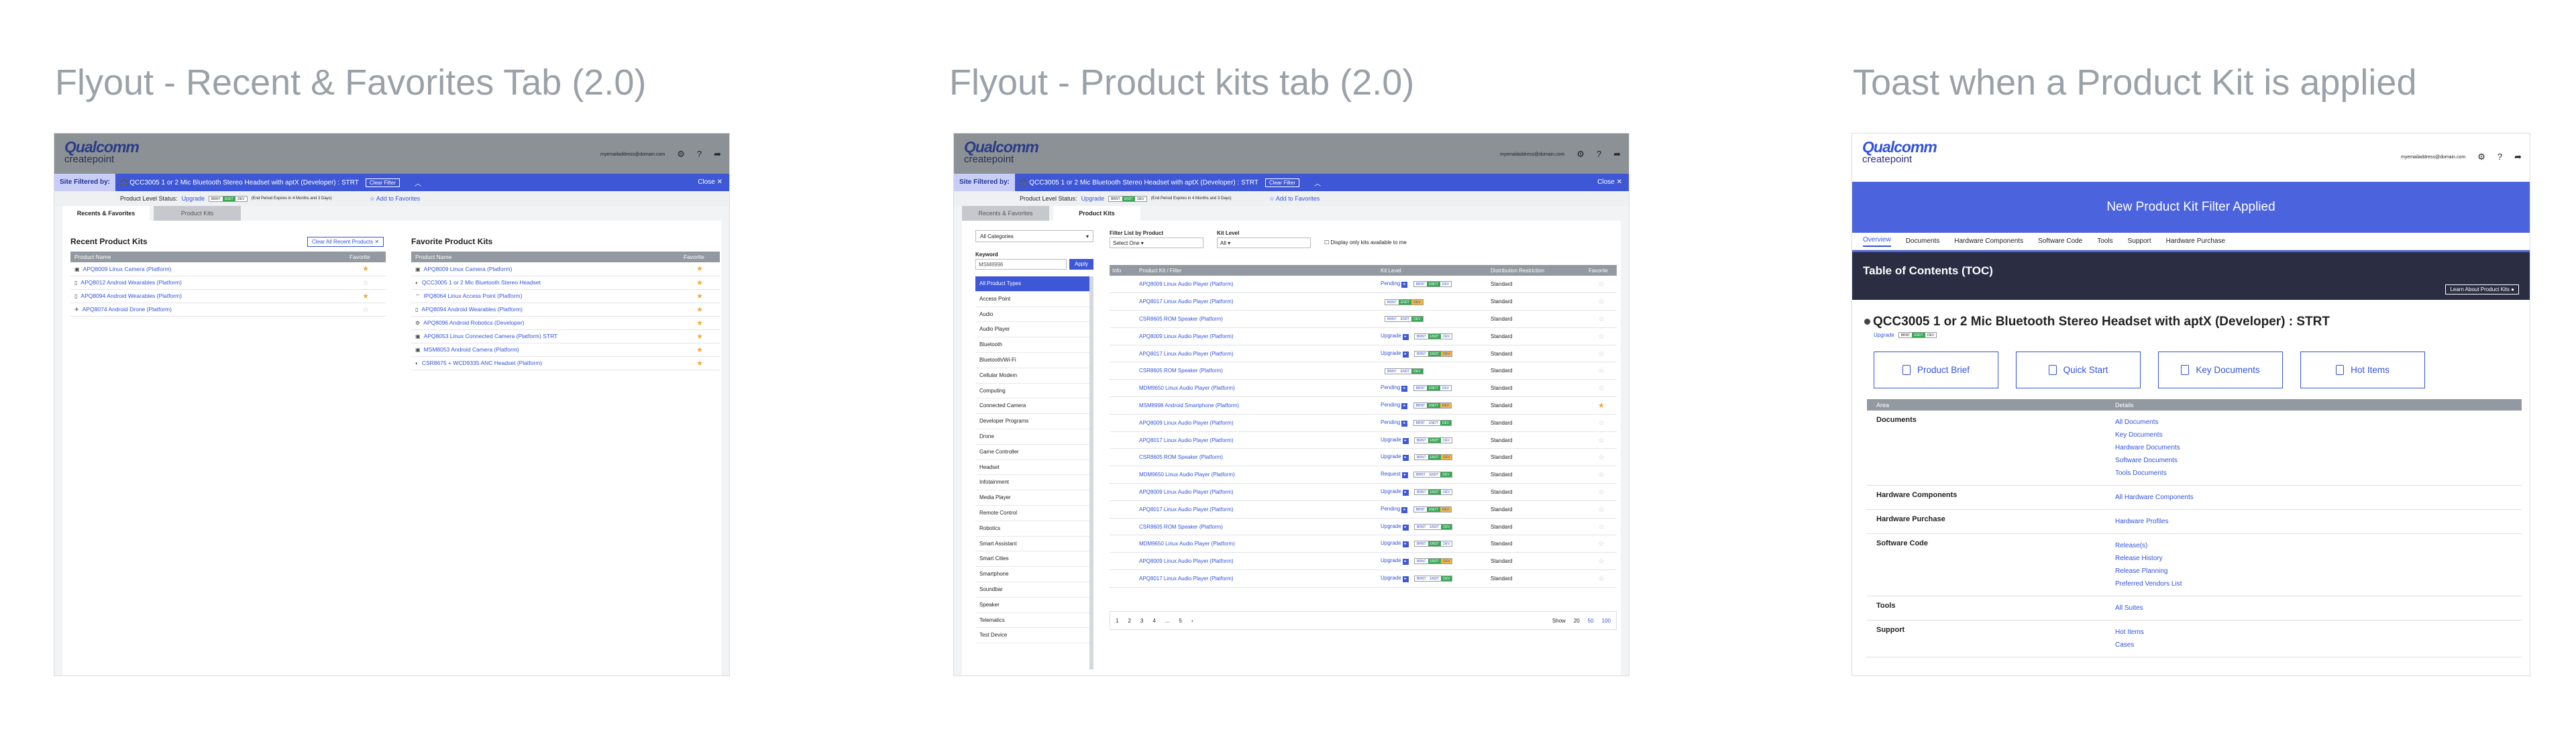 Image resolution: width=2576 pixels, height=754 pixels. What do you see at coordinates (395, 199) in the screenshot?
I see `add-favorites-link: ☆ Add to Favorites` at bounding box center [395, 199].